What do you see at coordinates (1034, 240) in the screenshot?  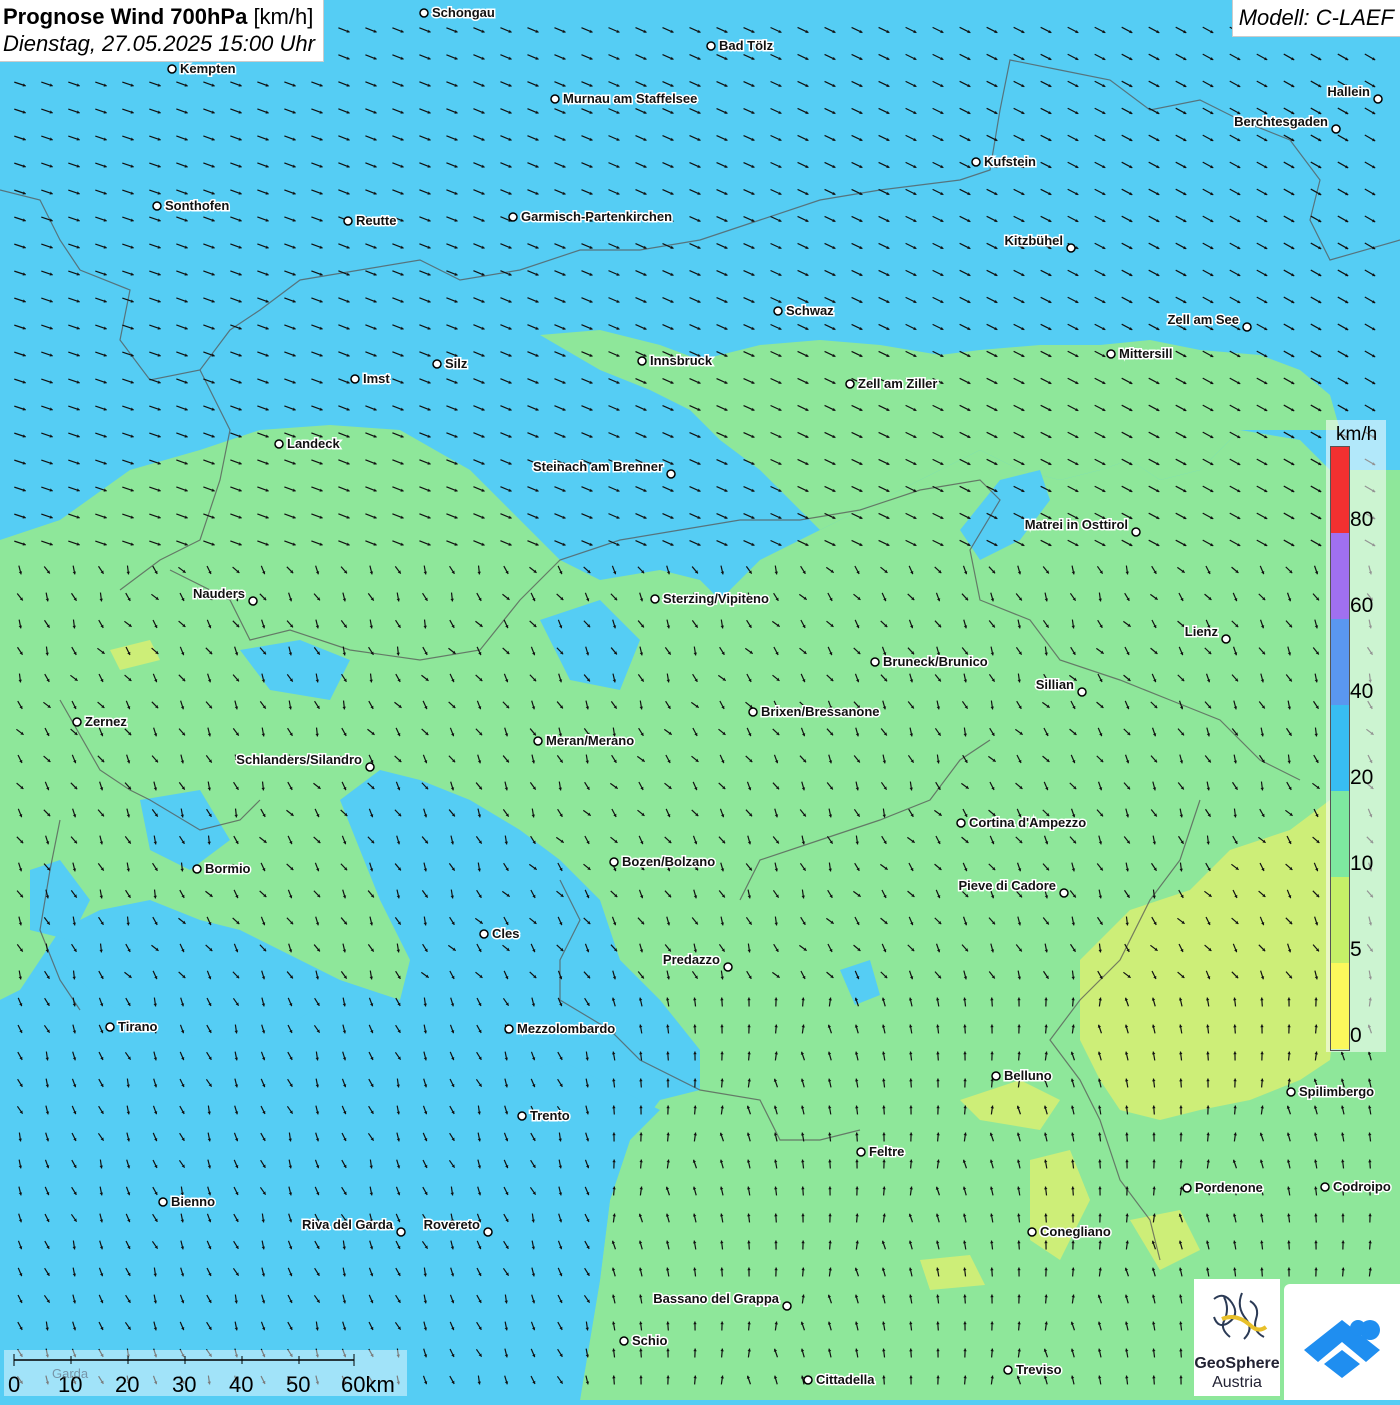 I see `city-label: Kitzbühel` at bounding box center [1034, 240].